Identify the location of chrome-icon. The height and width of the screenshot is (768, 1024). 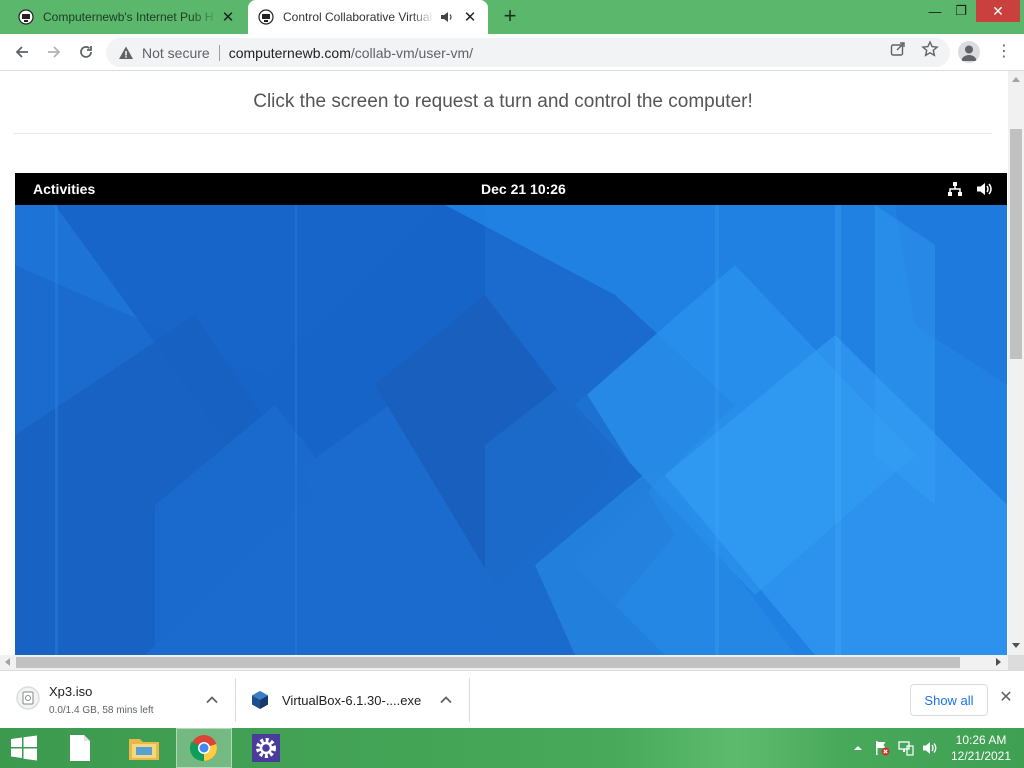
(203, 748).